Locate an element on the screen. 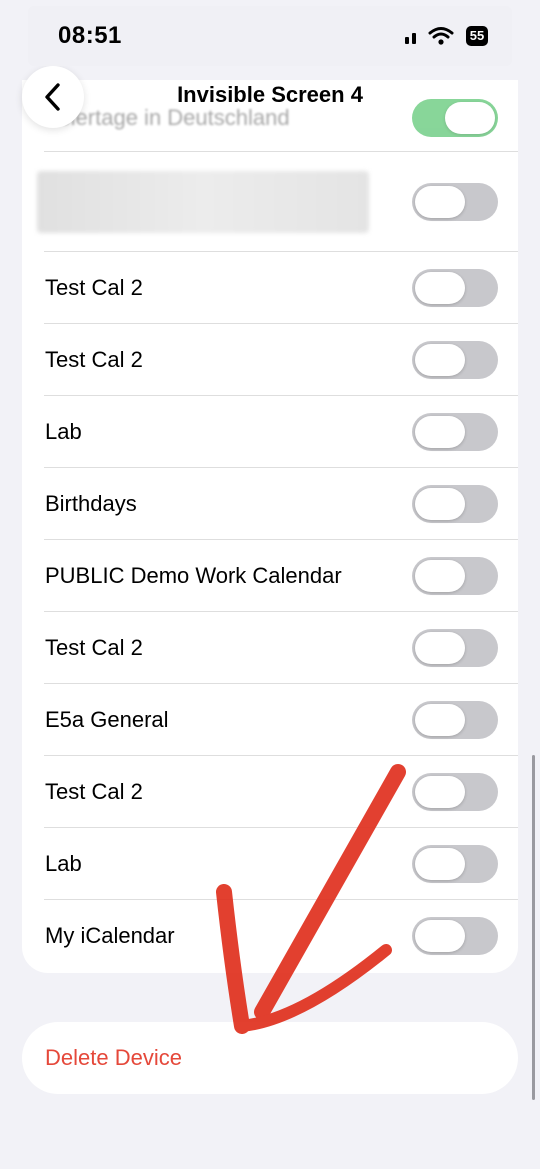 The image size is (540, 1169). list-item: My iCalendar is located at coordinates (270, 936).